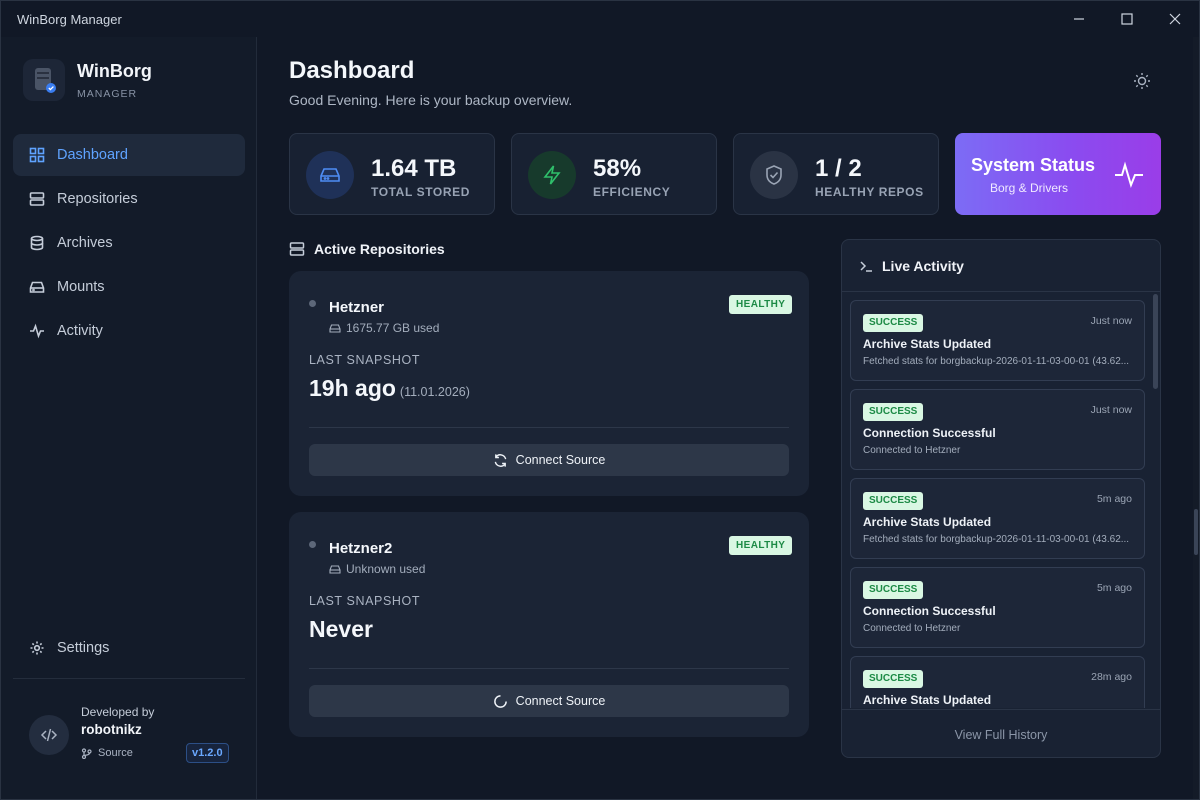 This screenshot has height=800, width=1200. What do you see at coordinates (761, 304) in the screenshot?
I see `status-badge: HEALTHY` at bounding box center [761, 304].